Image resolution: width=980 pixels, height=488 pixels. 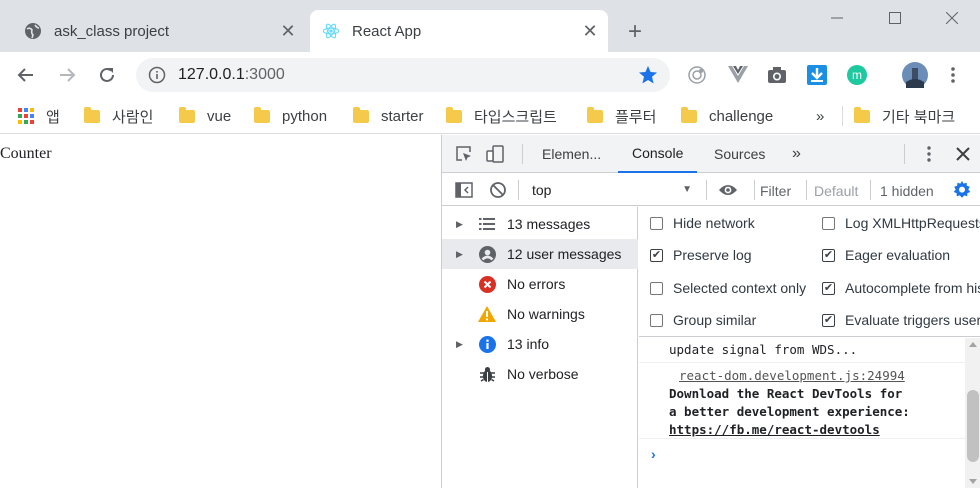 I want to click on option-autocomplete-from-history: Autocomplete from history, so click(x=901, y=288).